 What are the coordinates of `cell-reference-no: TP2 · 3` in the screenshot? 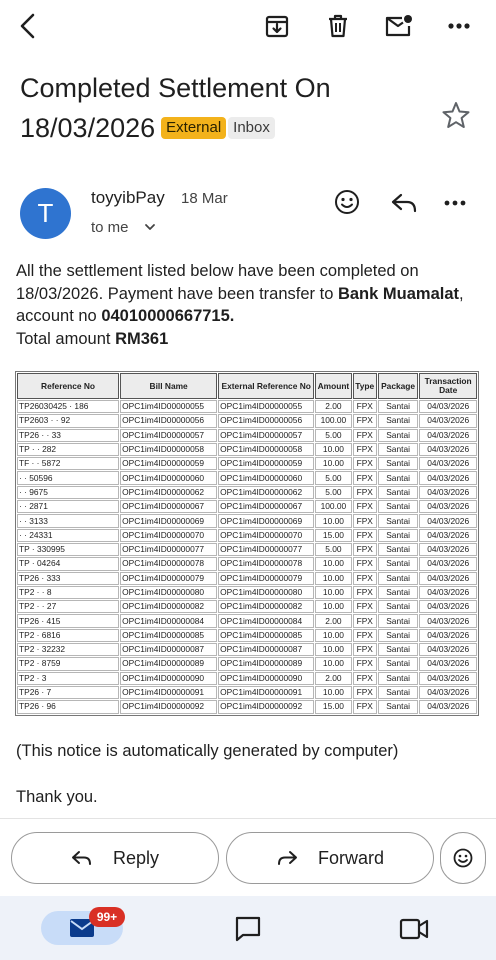 It's located at (68, 678).